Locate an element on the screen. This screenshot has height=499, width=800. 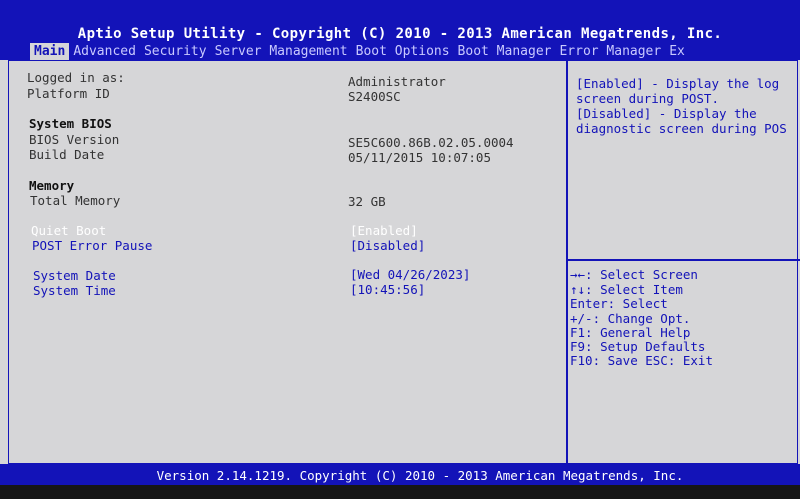
post-error-pause-option: POST Error Pause is located at coordinates (92, 245).